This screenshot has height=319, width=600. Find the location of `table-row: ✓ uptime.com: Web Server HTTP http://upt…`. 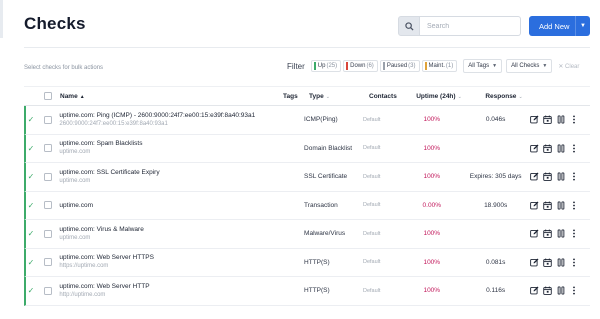

table-row: ✓ uptime.com: Web Server HTTP http://upt… is located at coordinates (307, 291).